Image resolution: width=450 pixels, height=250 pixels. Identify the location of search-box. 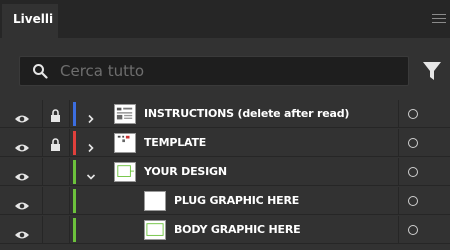
(214, 71).